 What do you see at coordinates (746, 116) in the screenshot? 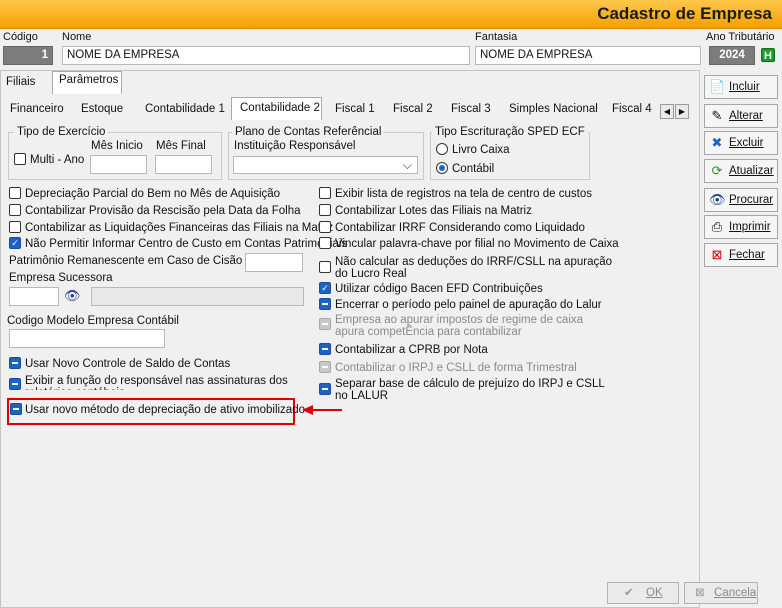
I see `alterar-label: Alterar` at bounding box center [746, 116].